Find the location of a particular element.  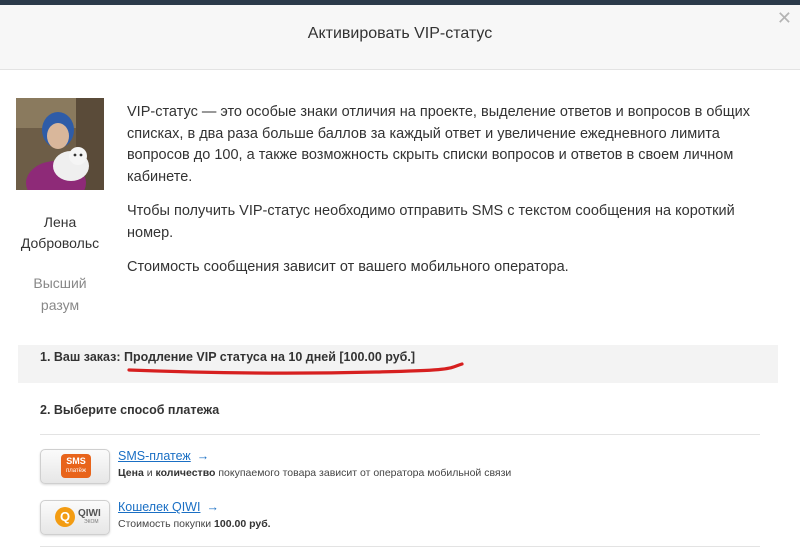

red-underline-annotation is located at coordinates (295, 368).